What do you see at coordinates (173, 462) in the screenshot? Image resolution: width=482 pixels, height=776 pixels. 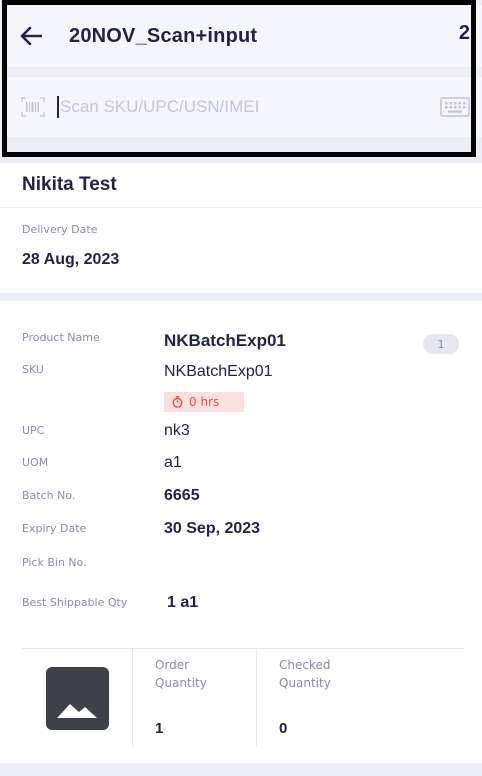 I see `uom-value: a1` at bounding box center [173, 462].